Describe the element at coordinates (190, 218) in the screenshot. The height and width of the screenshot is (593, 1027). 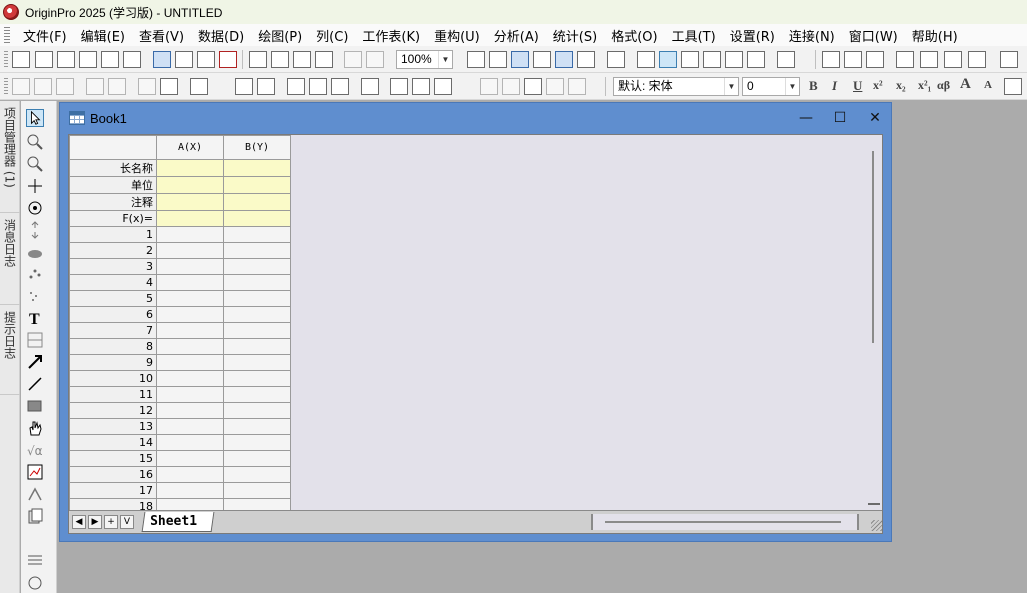
I see `formula-cell-a` at that location.